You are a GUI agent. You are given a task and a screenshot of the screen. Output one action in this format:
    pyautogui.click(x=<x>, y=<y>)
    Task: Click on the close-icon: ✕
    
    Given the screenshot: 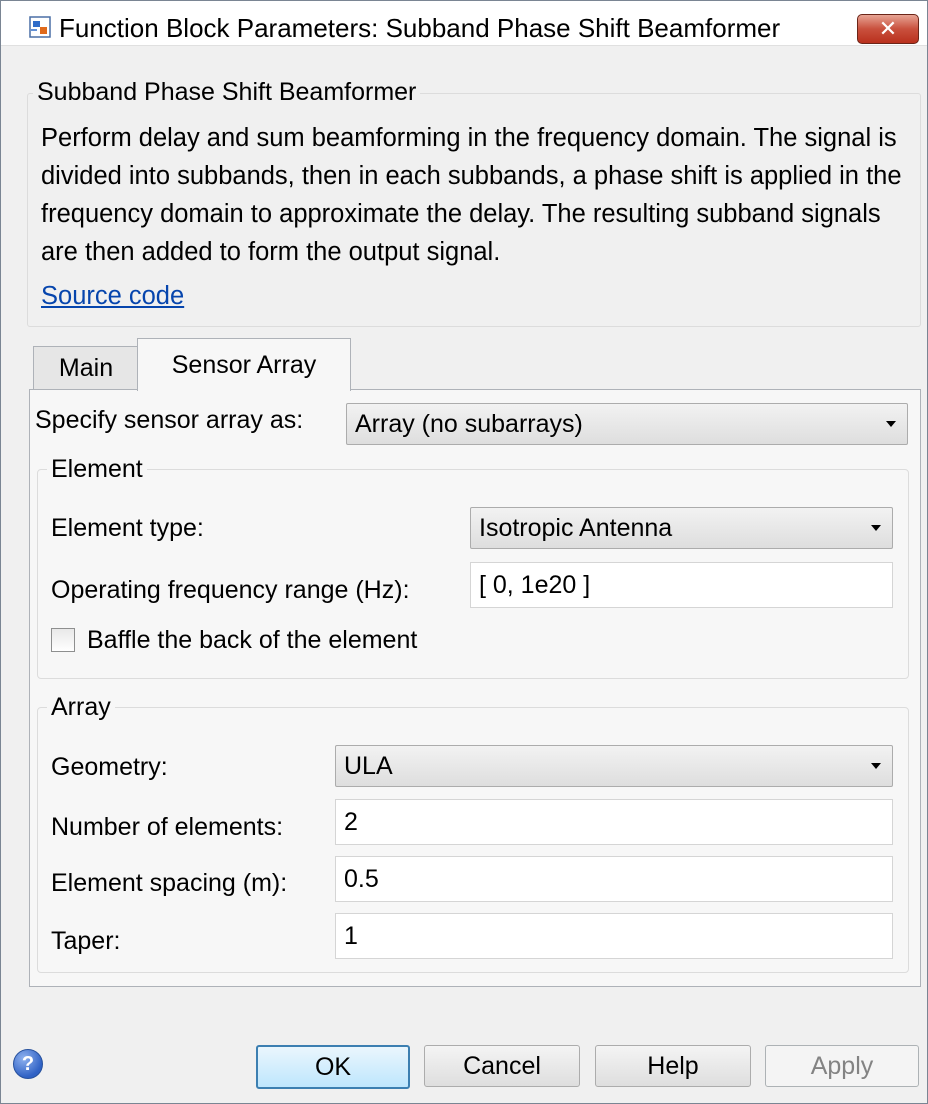 What is the action you would take?
    pyautogui.click(x=888, y=28)
    